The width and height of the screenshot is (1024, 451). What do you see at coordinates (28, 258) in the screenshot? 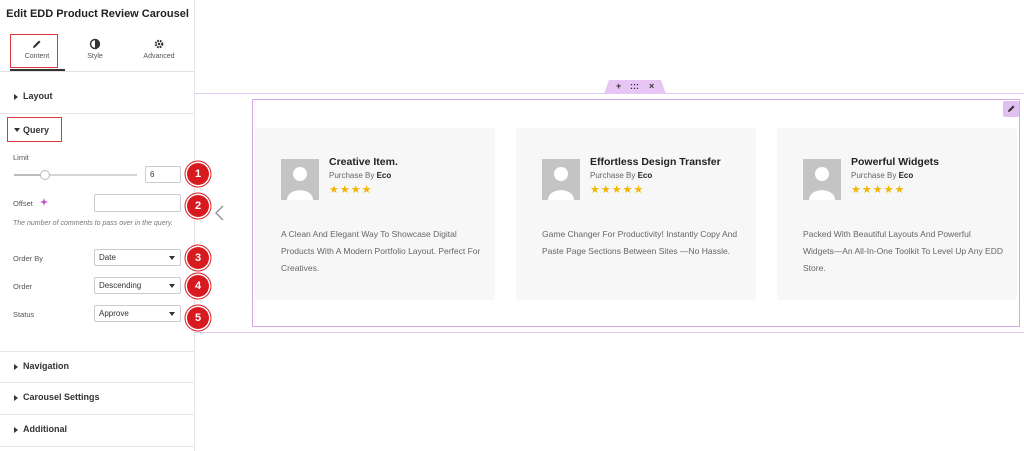
I see `order-by-label: Order By` at bounding box center [28, 258].